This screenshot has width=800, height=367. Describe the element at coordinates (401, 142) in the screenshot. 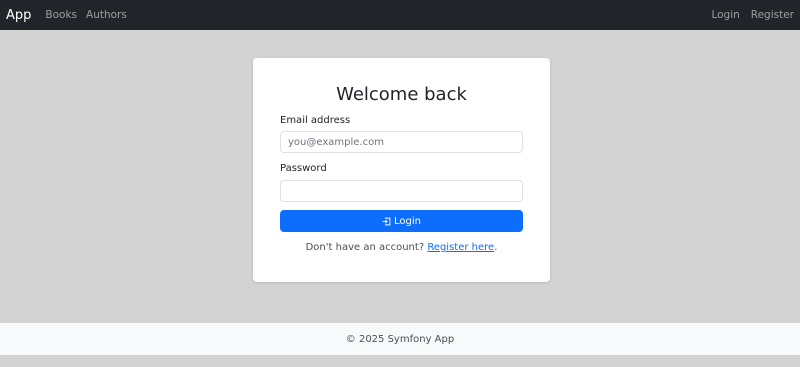

I see `email-input` at that location.